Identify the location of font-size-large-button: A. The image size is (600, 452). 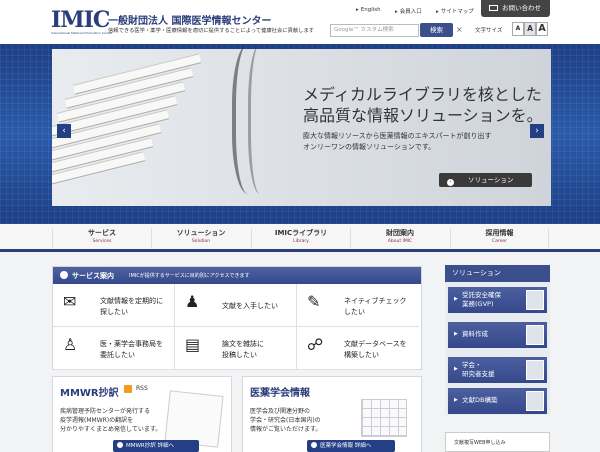
(542, 29).